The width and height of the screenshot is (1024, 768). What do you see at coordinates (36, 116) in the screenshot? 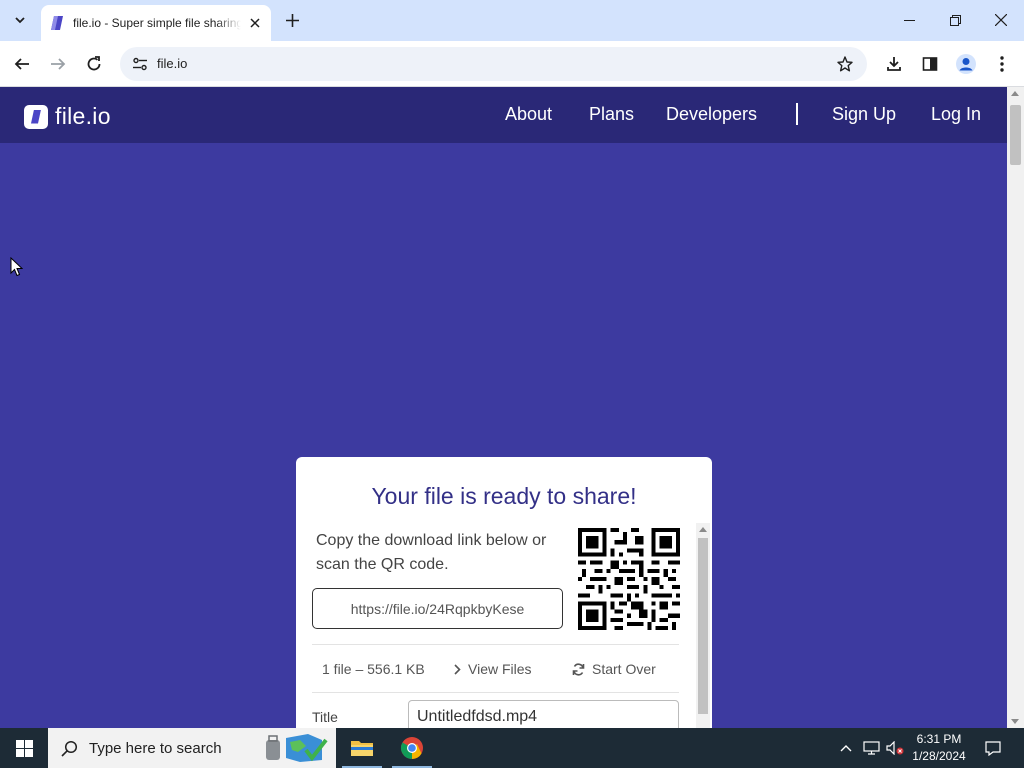
I see `logo-icon` at bounding box center [36, 116].